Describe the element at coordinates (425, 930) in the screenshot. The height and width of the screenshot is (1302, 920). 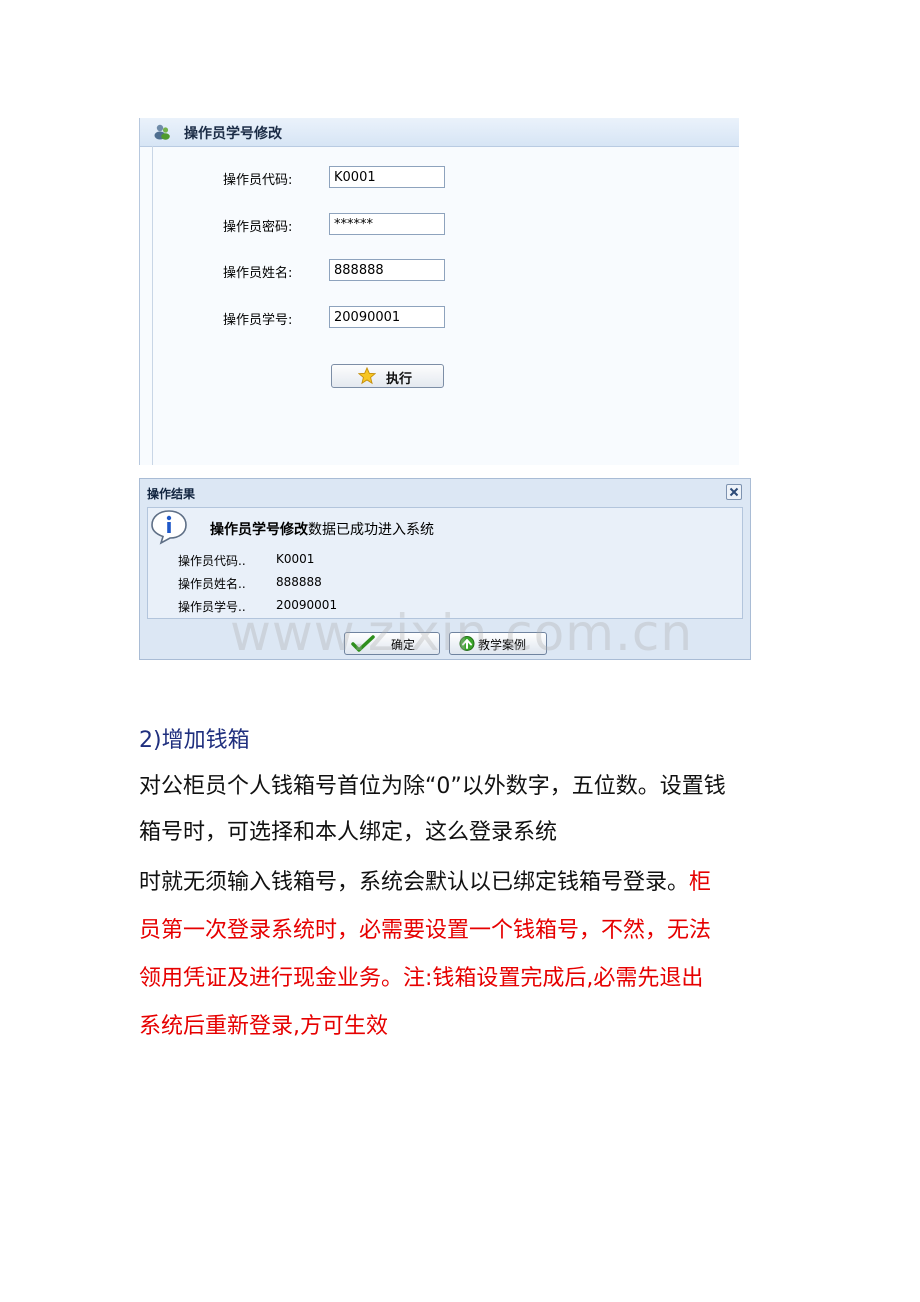
I see `paragraph-red-line: 员第一次登录系统时，必需要设置一个钱箱号，不然，无法` at that location.